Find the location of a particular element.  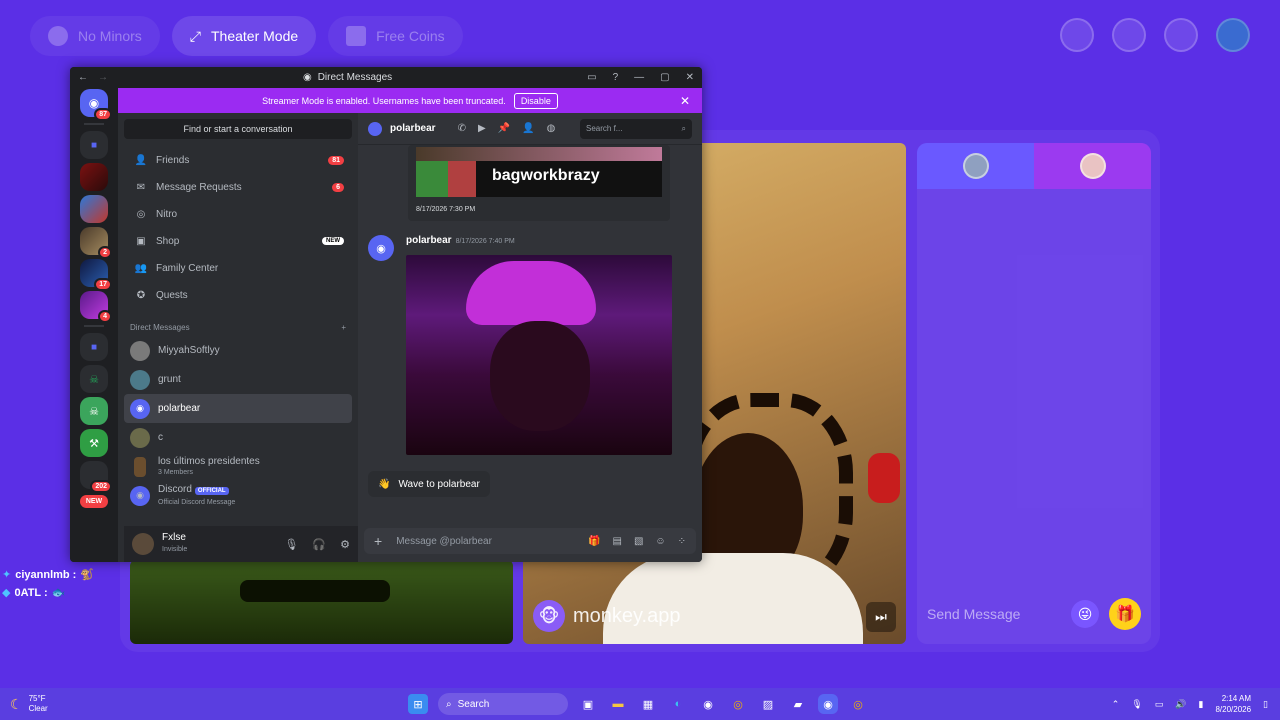

server-icon: 4 is located at coordinates (96, 307).